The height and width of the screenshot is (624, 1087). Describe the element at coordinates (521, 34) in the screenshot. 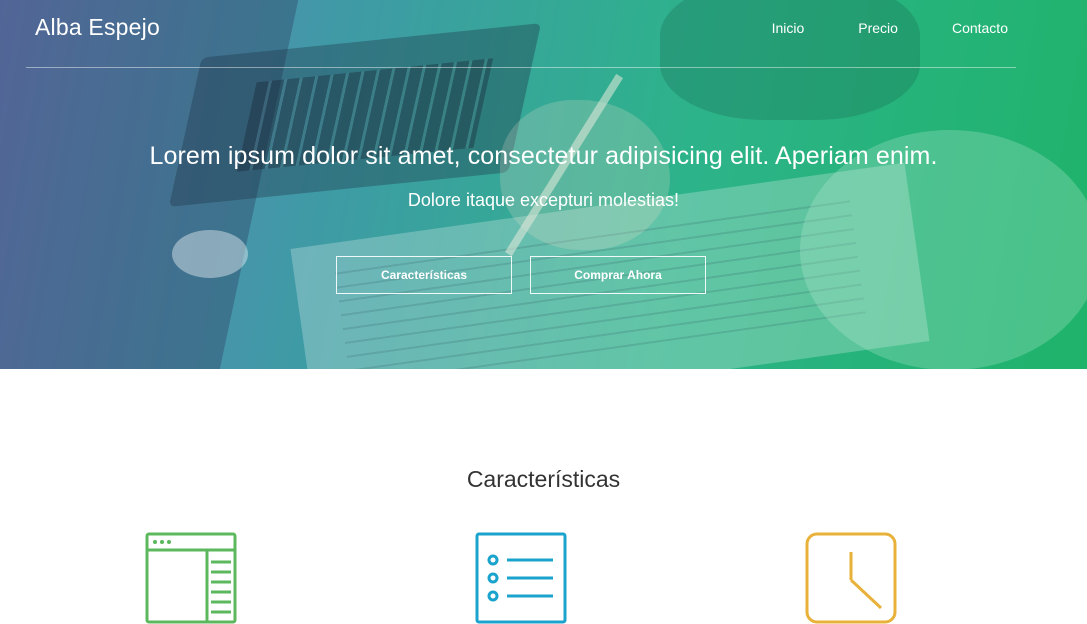

I see `top-navbar: Alba Espejo Inicio Precio Contacto` at that location.